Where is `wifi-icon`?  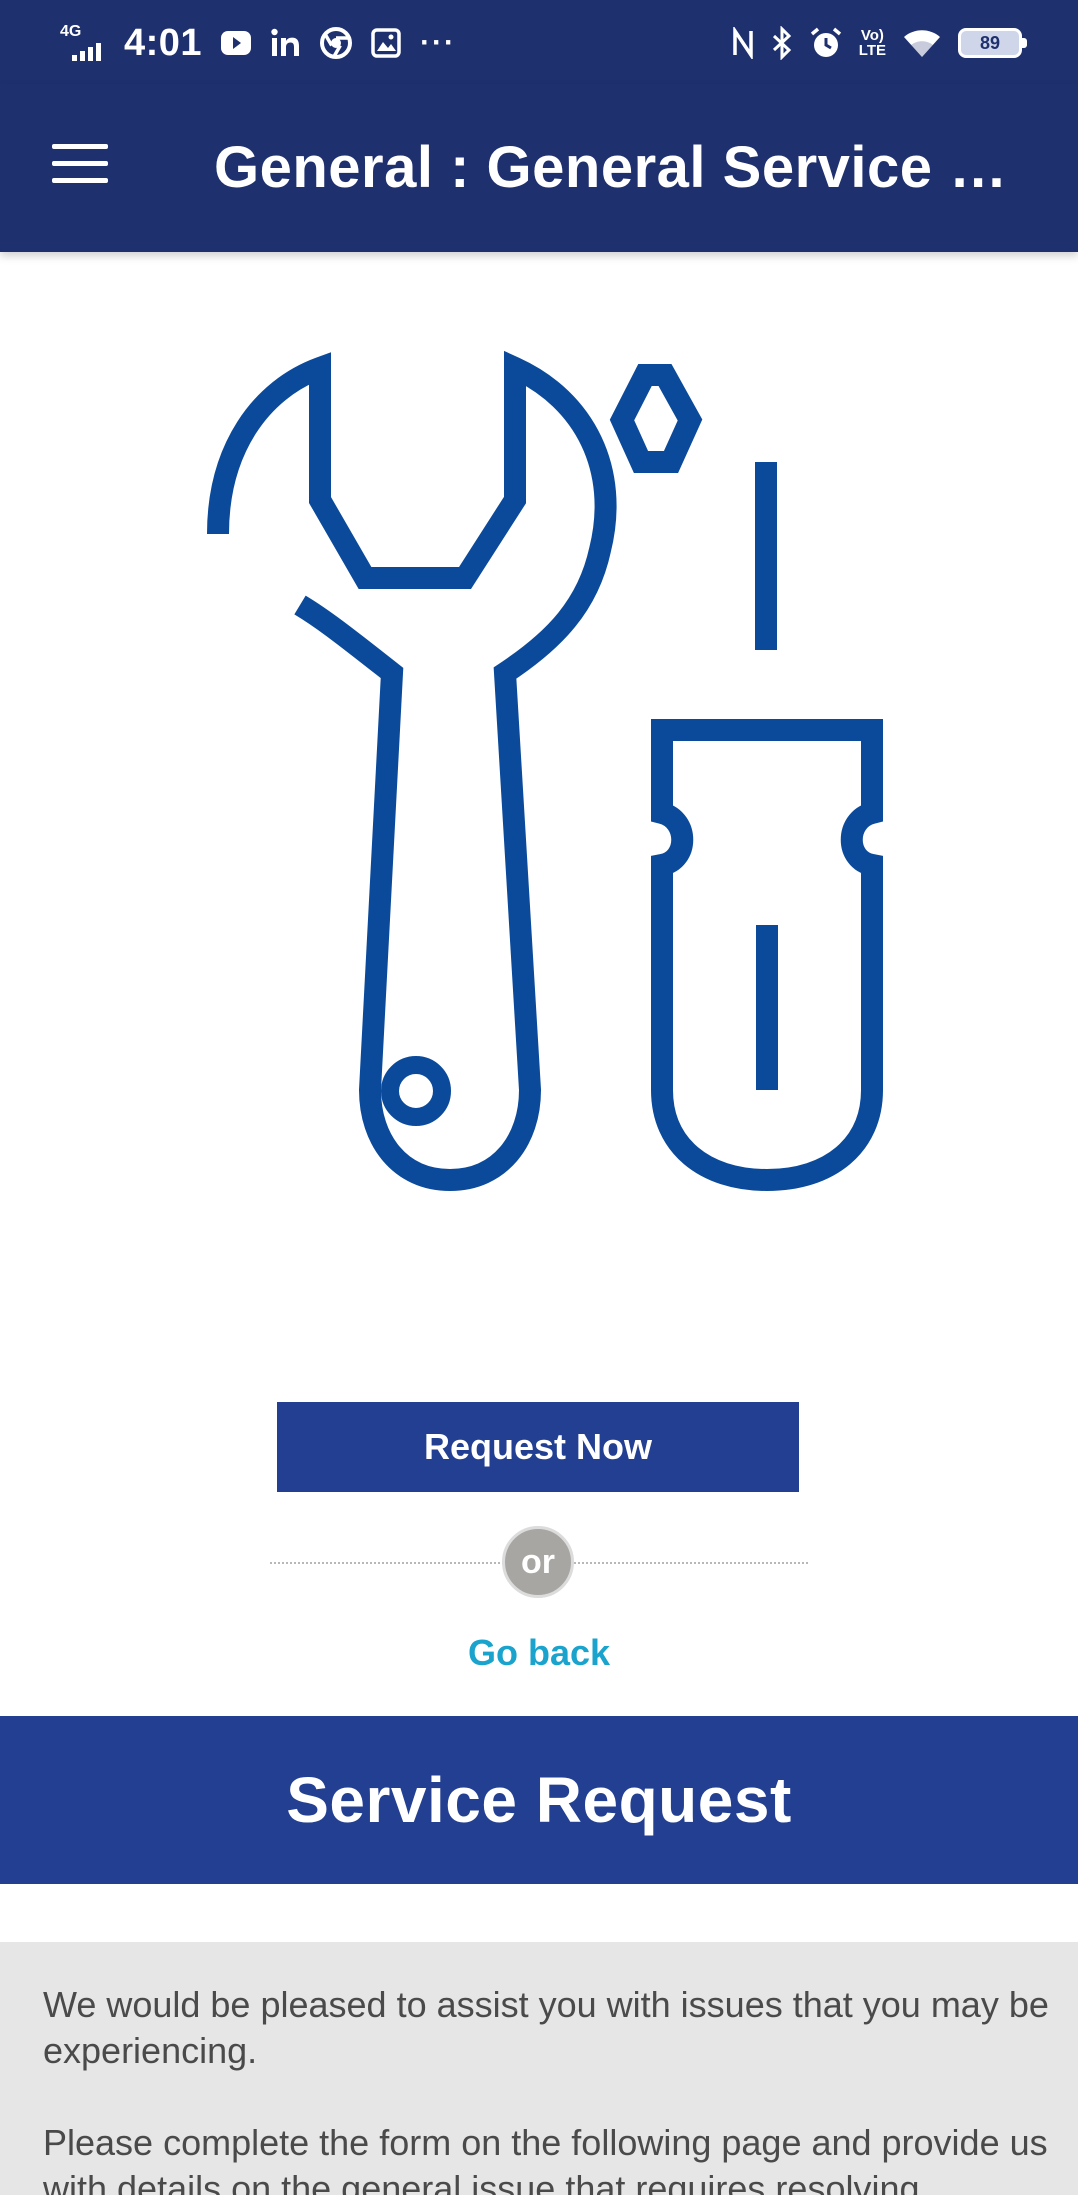 wifi-icon is located at coordinates (922, 43).